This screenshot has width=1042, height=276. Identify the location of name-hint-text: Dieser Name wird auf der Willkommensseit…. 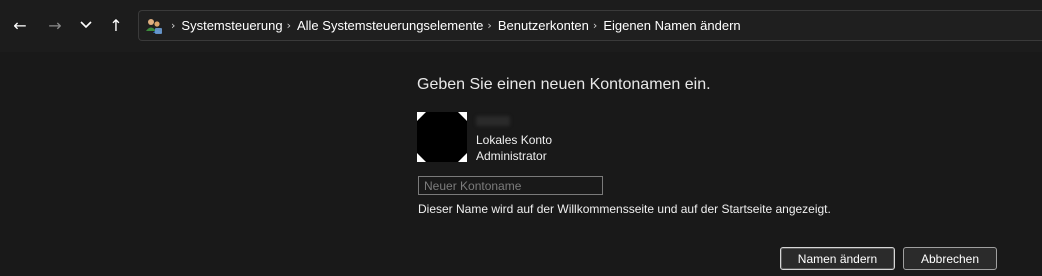
(624, 209).